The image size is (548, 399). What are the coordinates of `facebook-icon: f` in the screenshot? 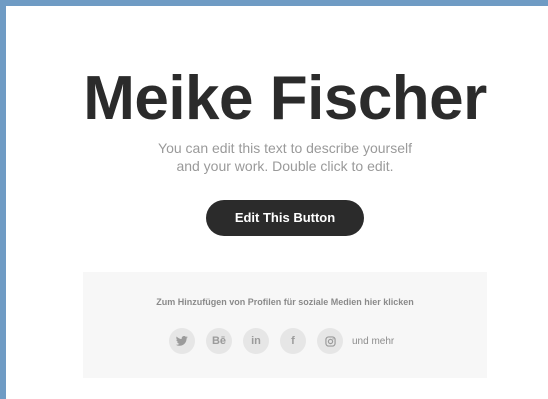 It's located at (293, 341).